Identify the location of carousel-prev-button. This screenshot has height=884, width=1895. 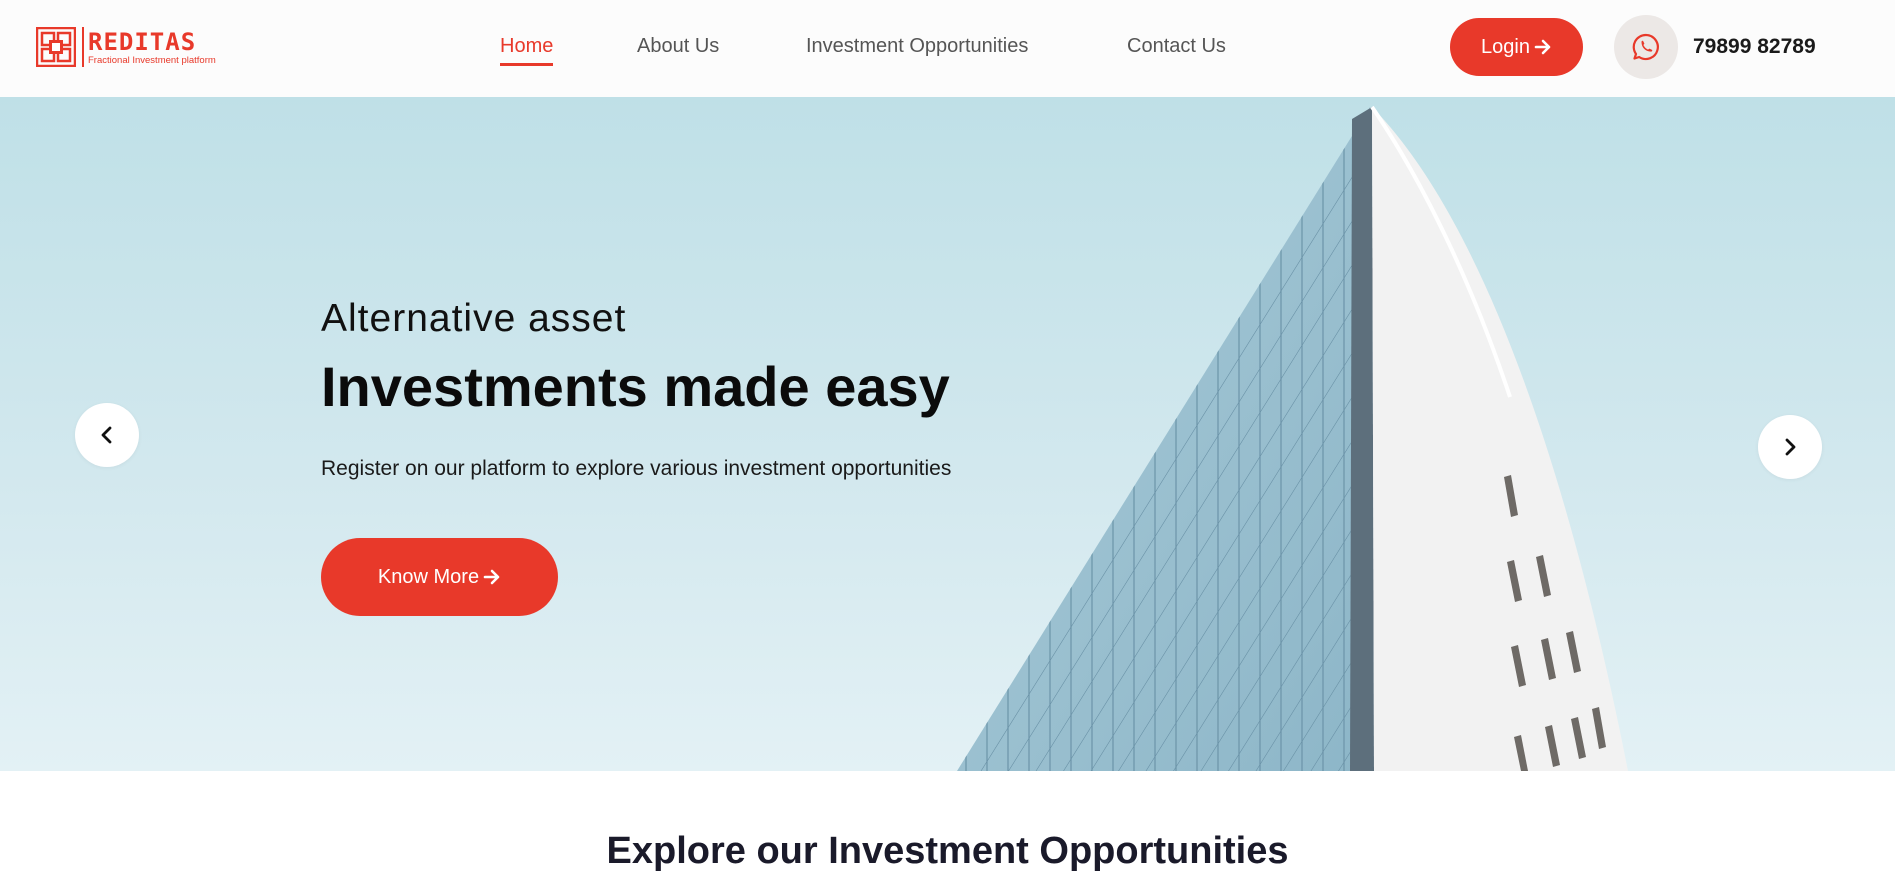
(107, 435).